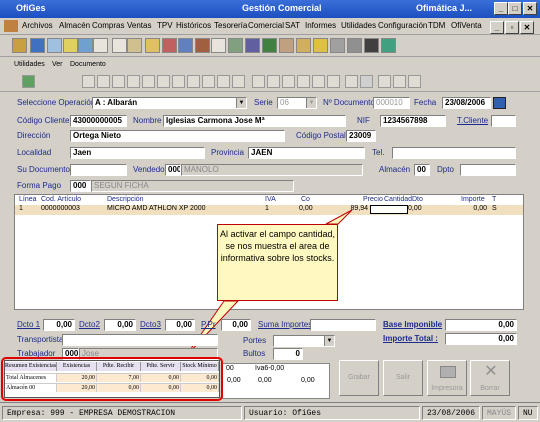 The width and height of the screenshot is (540, 422). I want to click on folder-icon, so click(70, 45).